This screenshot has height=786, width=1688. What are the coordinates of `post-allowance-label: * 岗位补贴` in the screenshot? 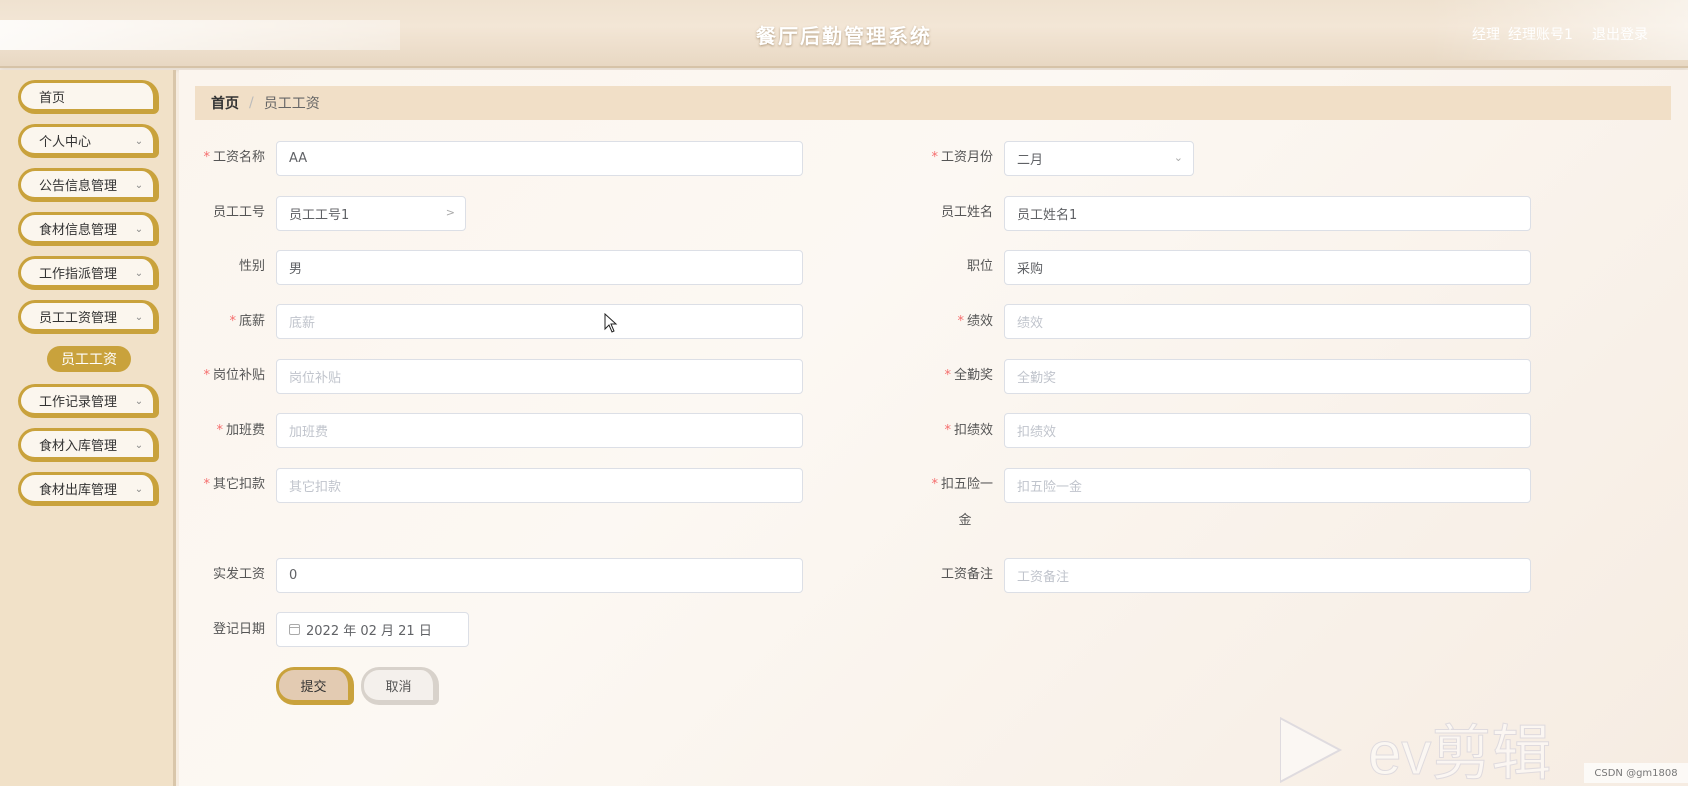 It's located at (234, 375).